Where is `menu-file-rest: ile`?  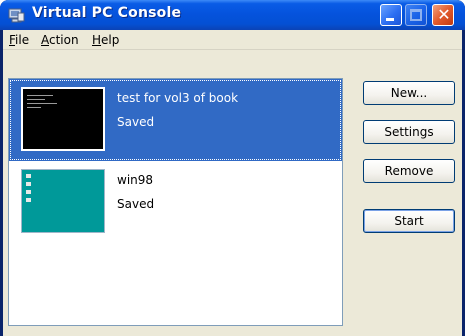 menu-file-rest: ile is located at coordinates (22, 40).